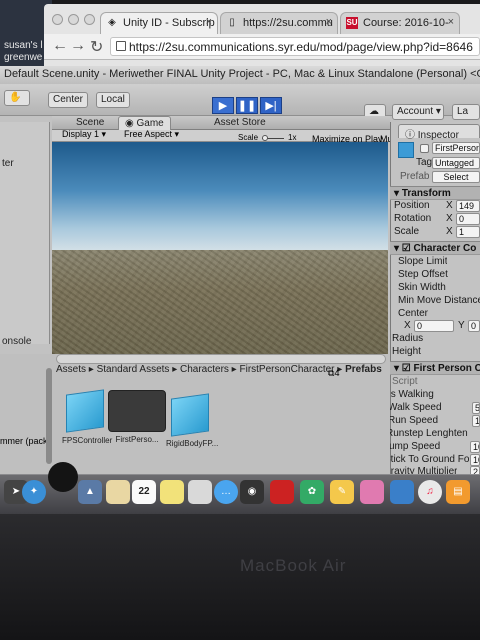 The image size is (480, 640). I want to click on center-y-field: 0, so click(474, 326).